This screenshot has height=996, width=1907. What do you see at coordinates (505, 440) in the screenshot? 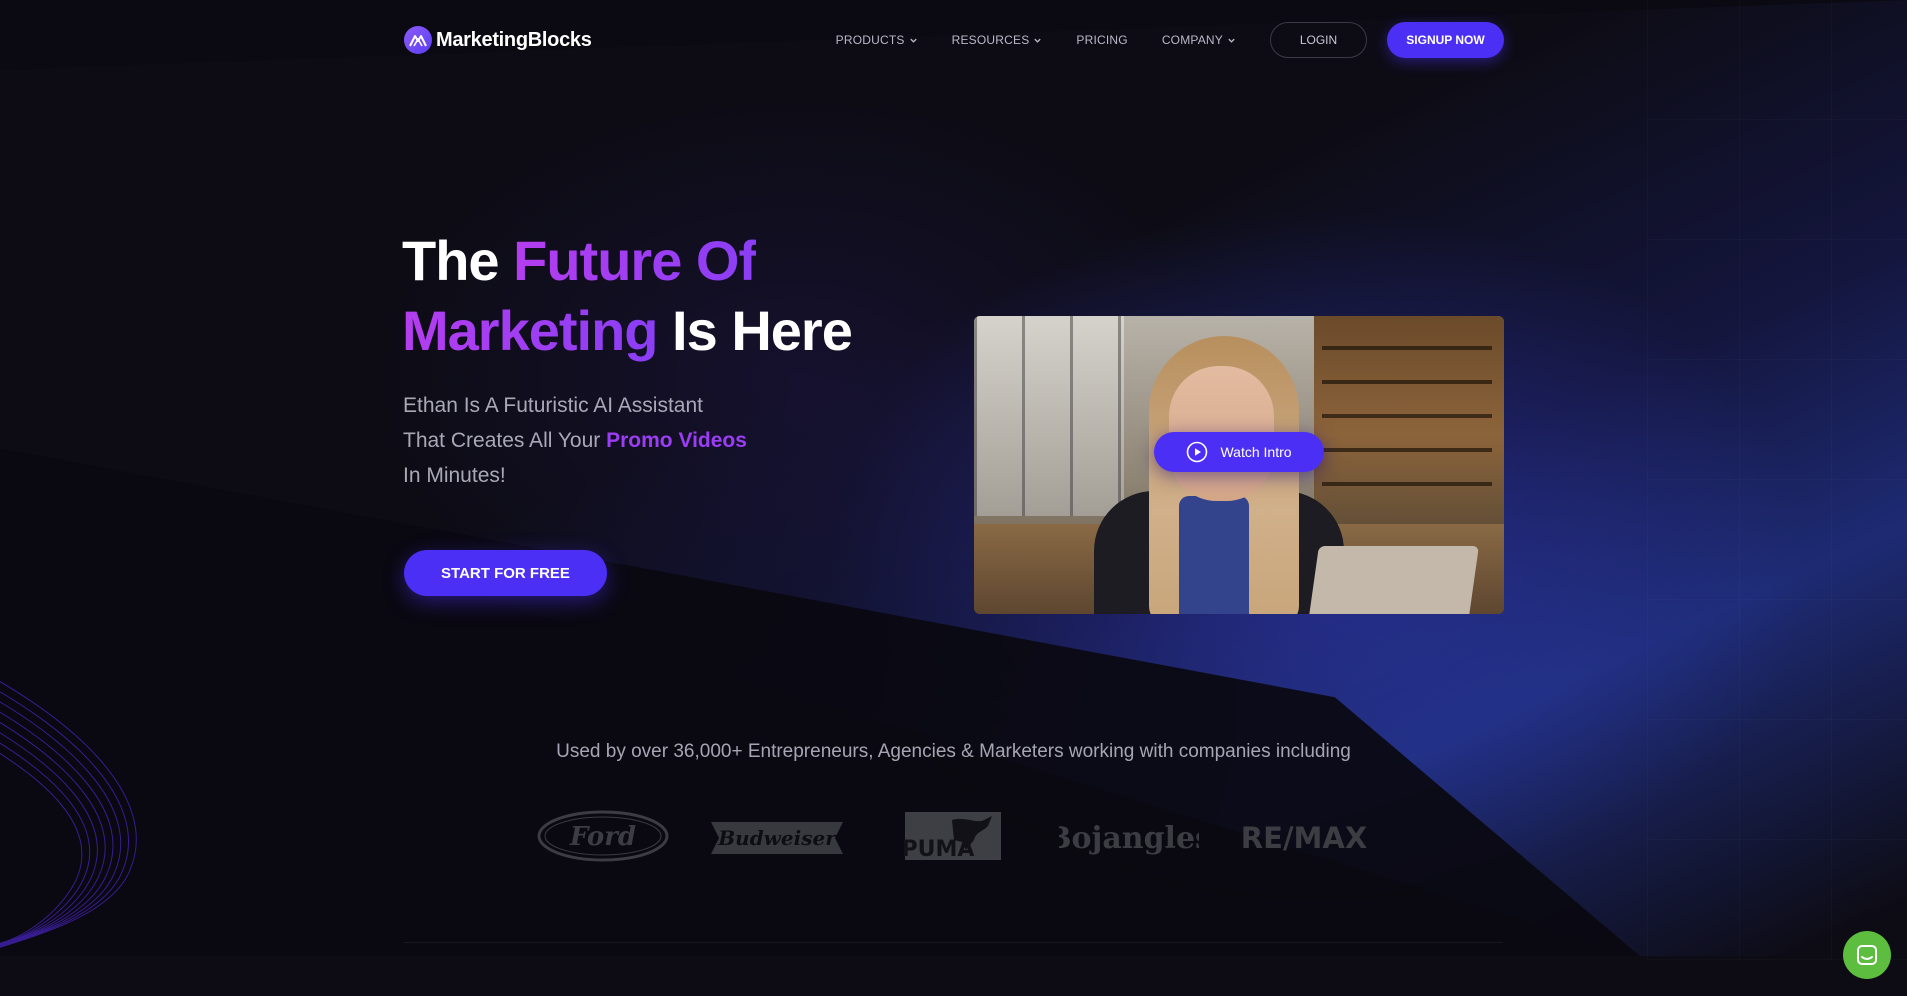
I see `hero-subtitle-text: That Creates All Your` at bounding box center [505, 440].